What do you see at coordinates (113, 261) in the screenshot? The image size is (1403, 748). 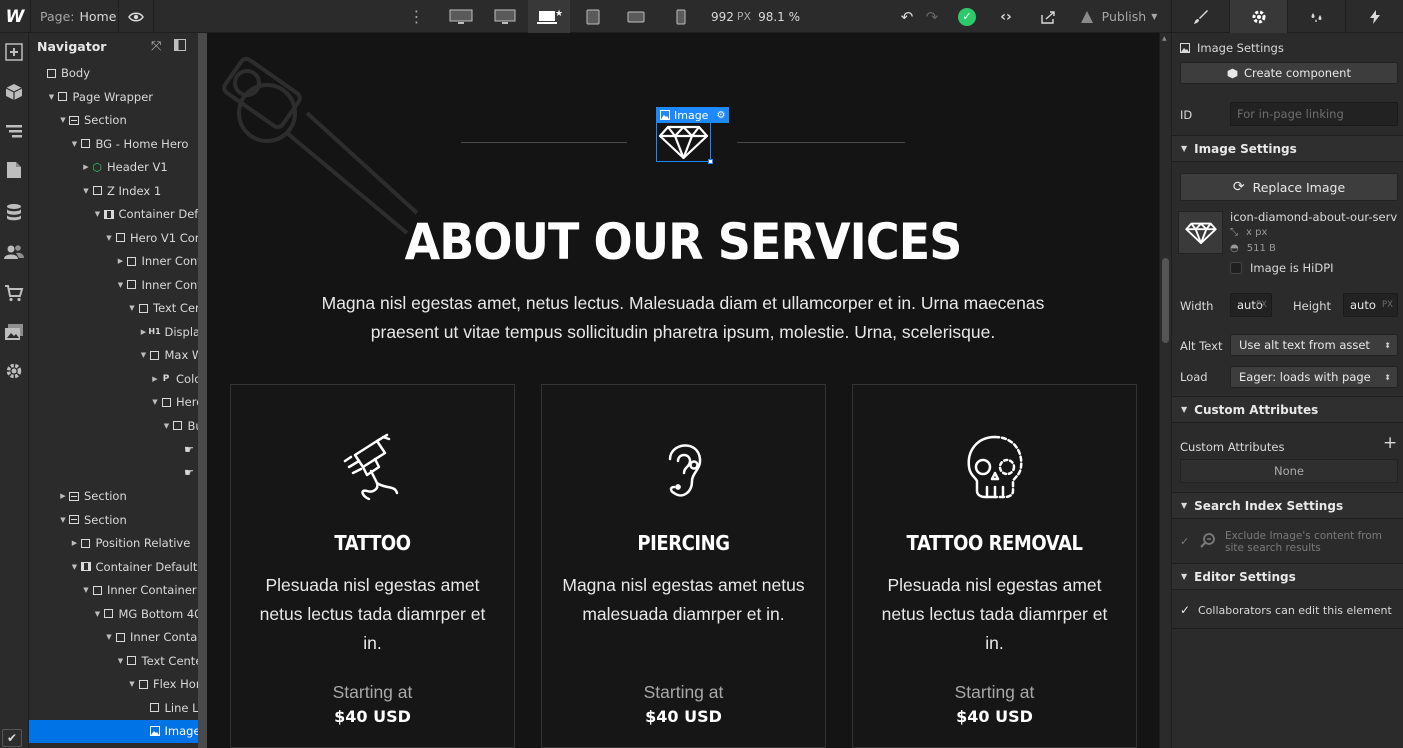 I see `navigator-item: ▶ Inner Container` at bounding box center [113, 261].